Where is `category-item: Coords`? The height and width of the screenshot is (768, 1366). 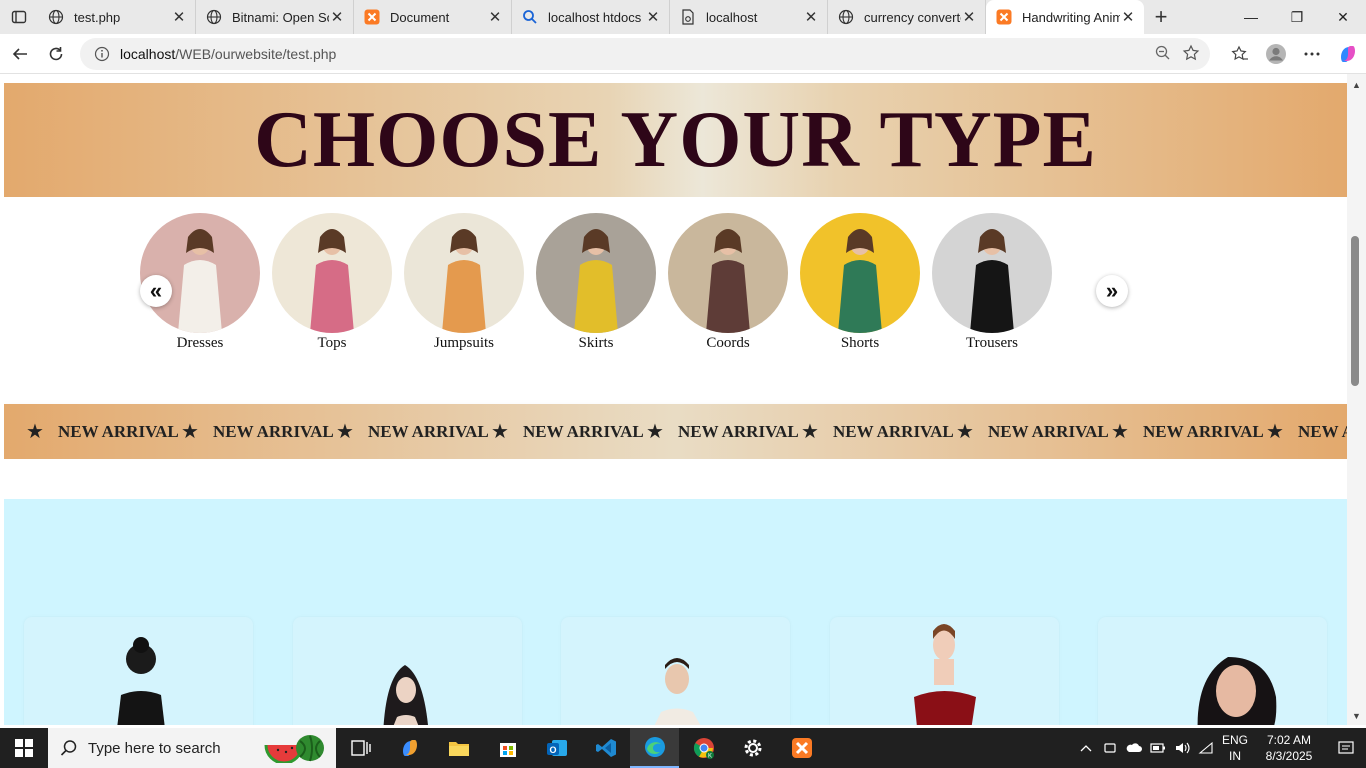 category-item: Coords is located at coordinates (728, 282).